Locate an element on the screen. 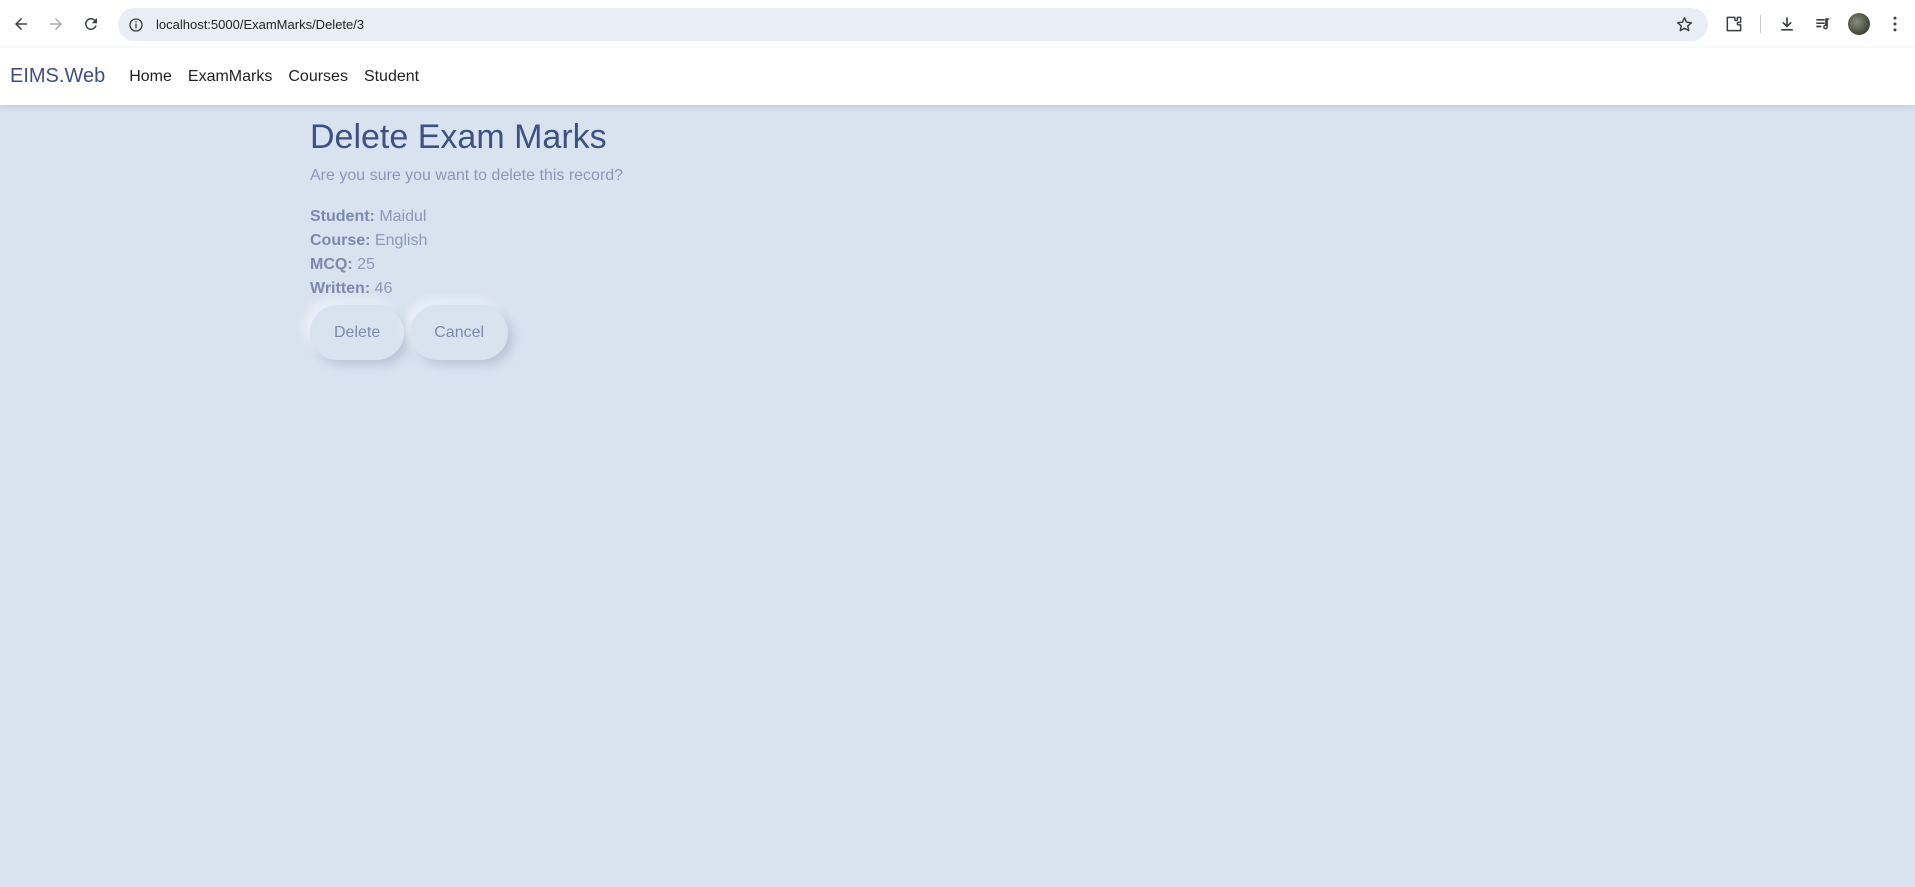  menu-kebab-icon is located at coordinates (1895, 24).